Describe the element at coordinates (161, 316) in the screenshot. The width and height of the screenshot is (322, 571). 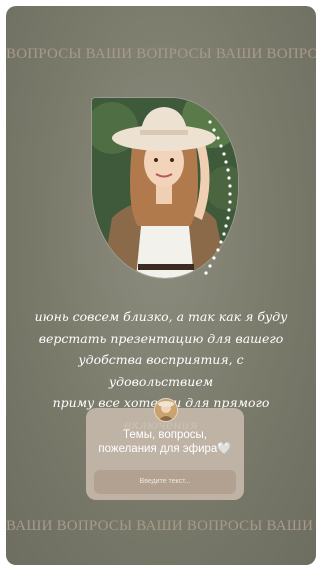
I see `caption-line-1: июнь совсем близко, а так как я буду` at that location.